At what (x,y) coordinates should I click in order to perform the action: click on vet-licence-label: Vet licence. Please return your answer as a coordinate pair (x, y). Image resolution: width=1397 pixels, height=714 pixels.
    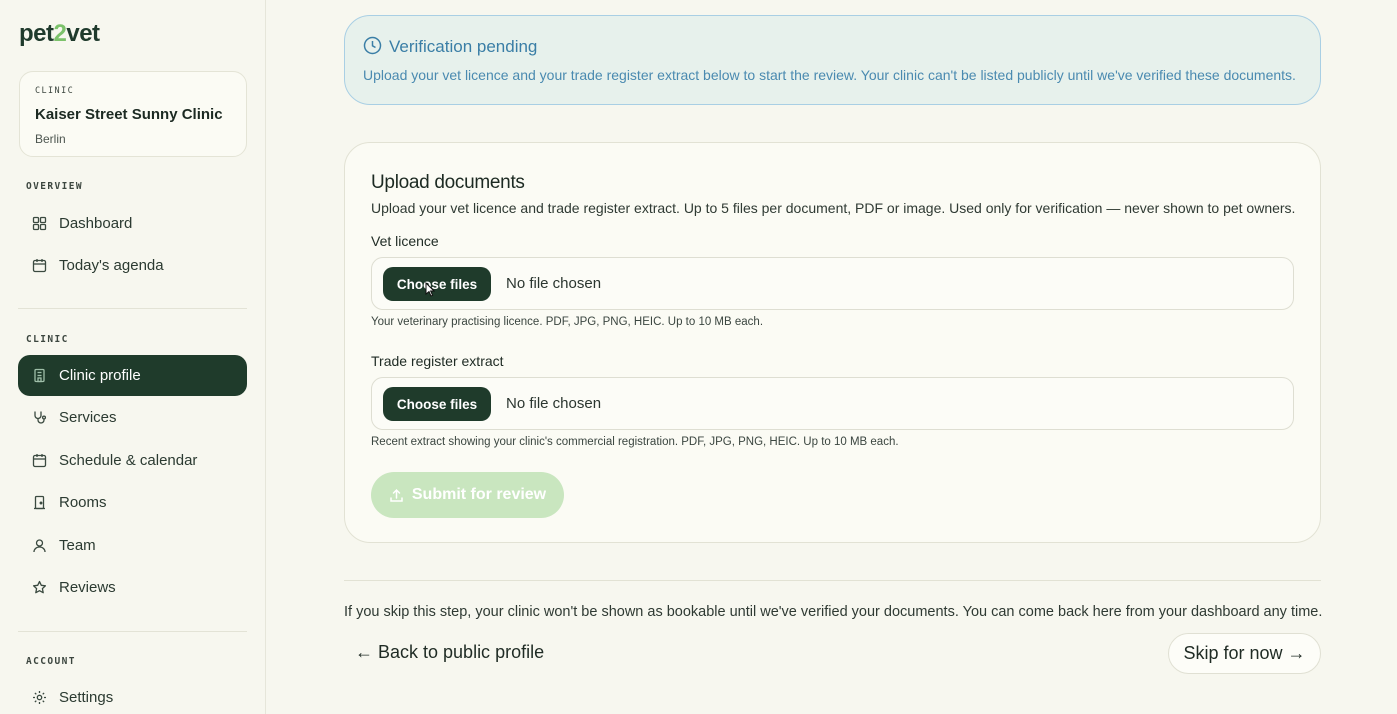
    Looking at the image, I should click on (405, 241).